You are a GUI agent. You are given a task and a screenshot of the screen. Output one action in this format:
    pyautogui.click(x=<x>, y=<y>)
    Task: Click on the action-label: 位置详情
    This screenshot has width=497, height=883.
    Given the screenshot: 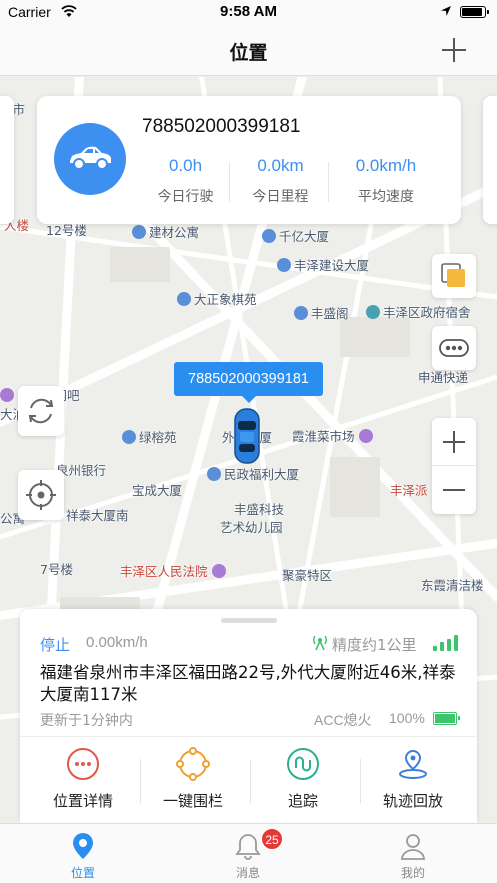 What is the action you would take?
    pyautogui.click(x=82, y=801)
    